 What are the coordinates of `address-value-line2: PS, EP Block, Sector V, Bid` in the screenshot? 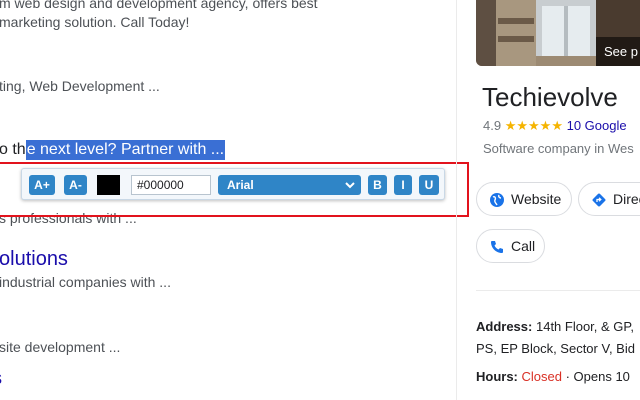 It's located at (555, 348).